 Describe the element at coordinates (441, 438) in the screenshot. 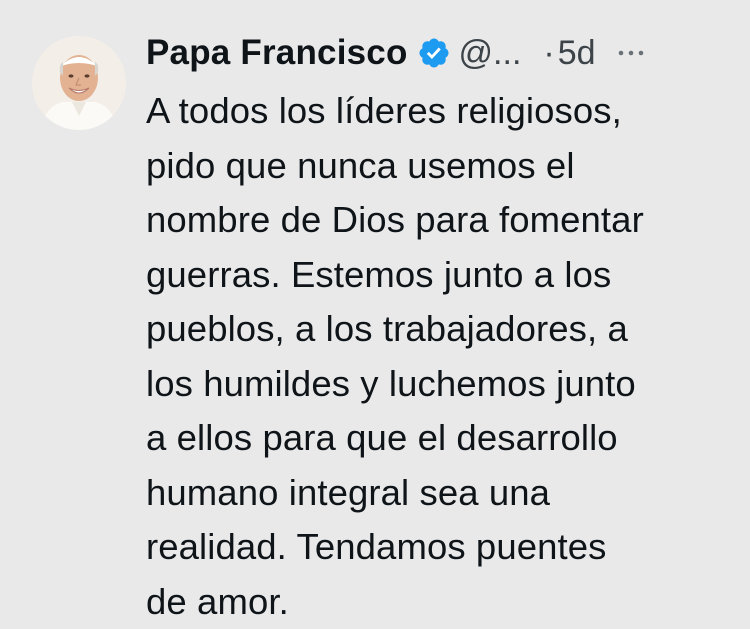

I see `tweet-text-line: a ellos para que el desarrollo` at that location.